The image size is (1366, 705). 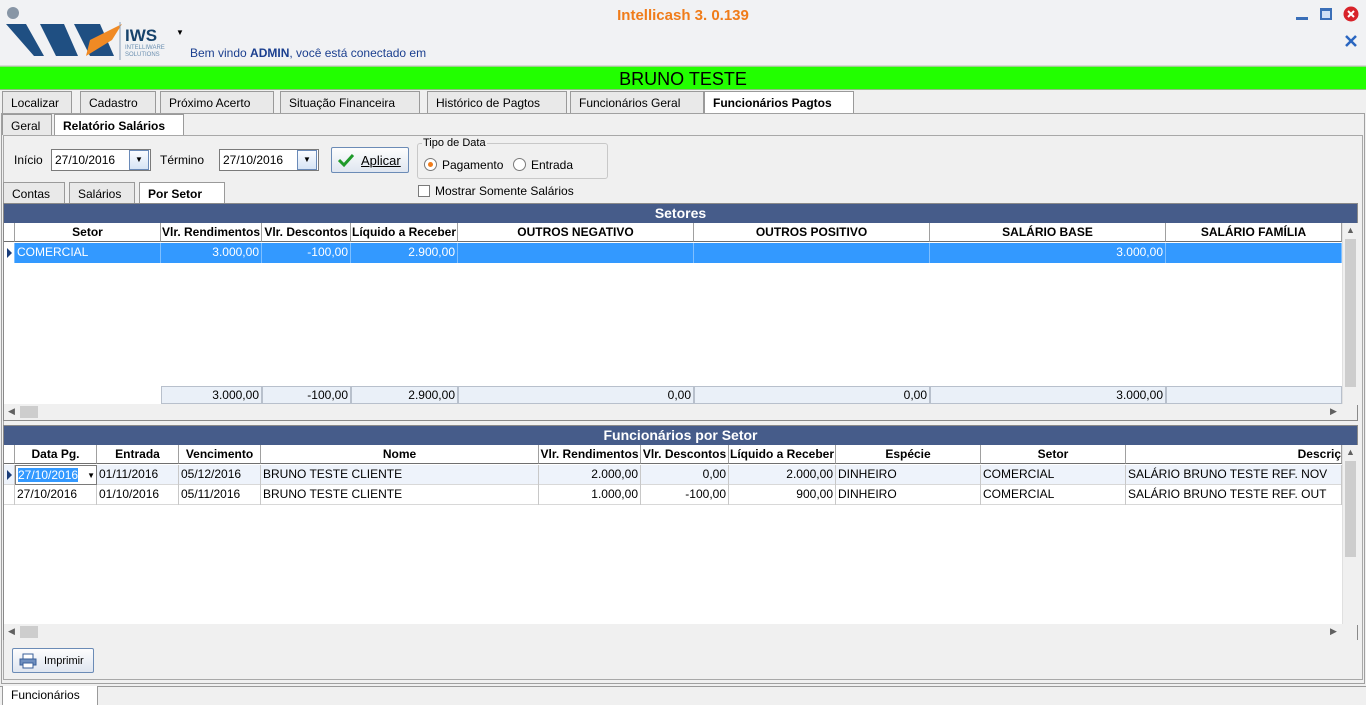 What do you see at coordinates (182, 192) in the screenshot?
I see `tab-por-setor: Por Setor` at bounding box center [182, 192].